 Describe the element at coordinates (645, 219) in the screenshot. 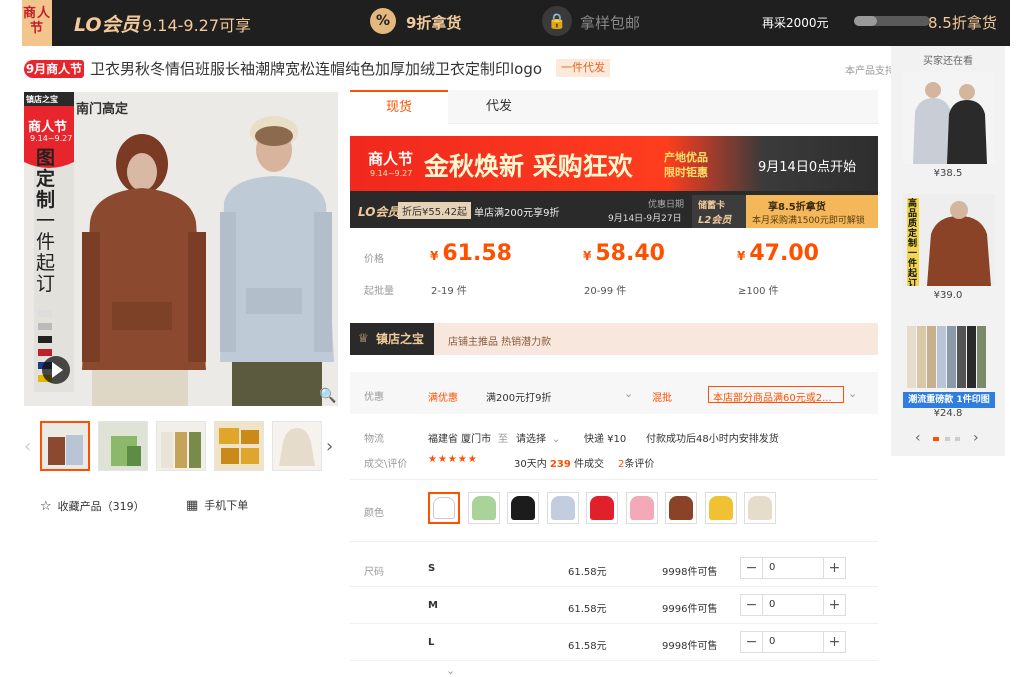

I see `promo-date-range: 9月14日-9月27日` at that location.